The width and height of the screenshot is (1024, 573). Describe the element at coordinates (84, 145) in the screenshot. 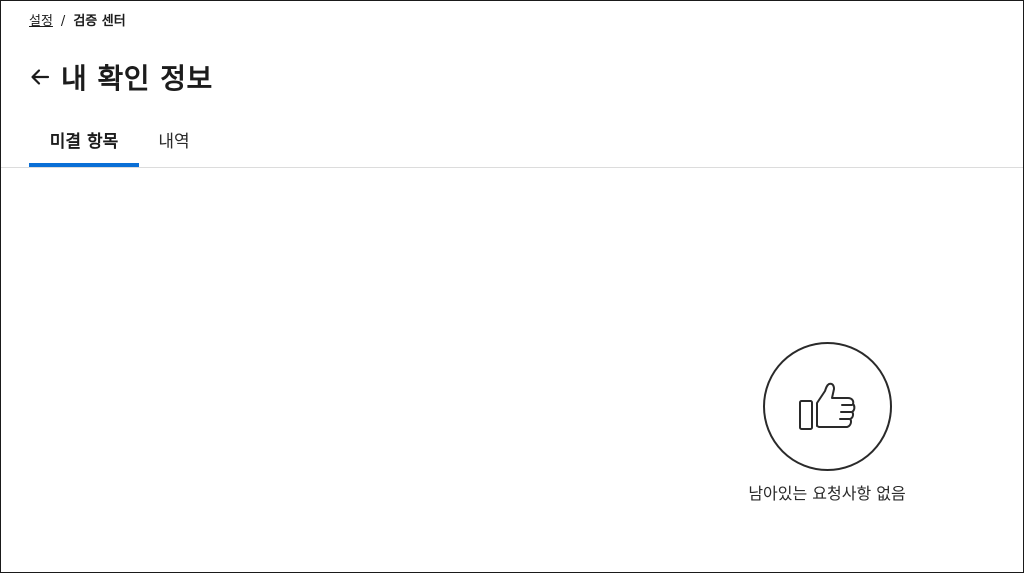

I see `tab-pending: 미결 항목` at that location.